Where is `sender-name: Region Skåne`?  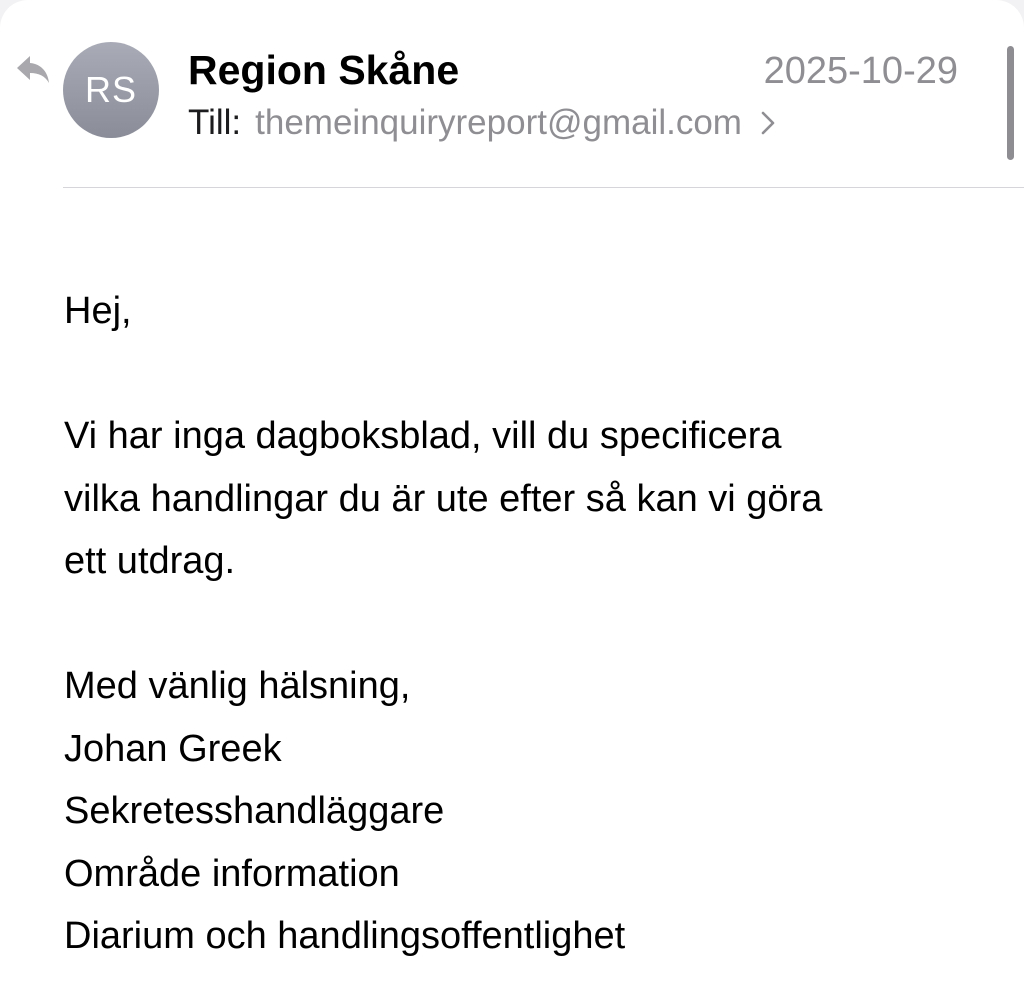 sender-name: Region Skåne is located at coordinates (323, 70).